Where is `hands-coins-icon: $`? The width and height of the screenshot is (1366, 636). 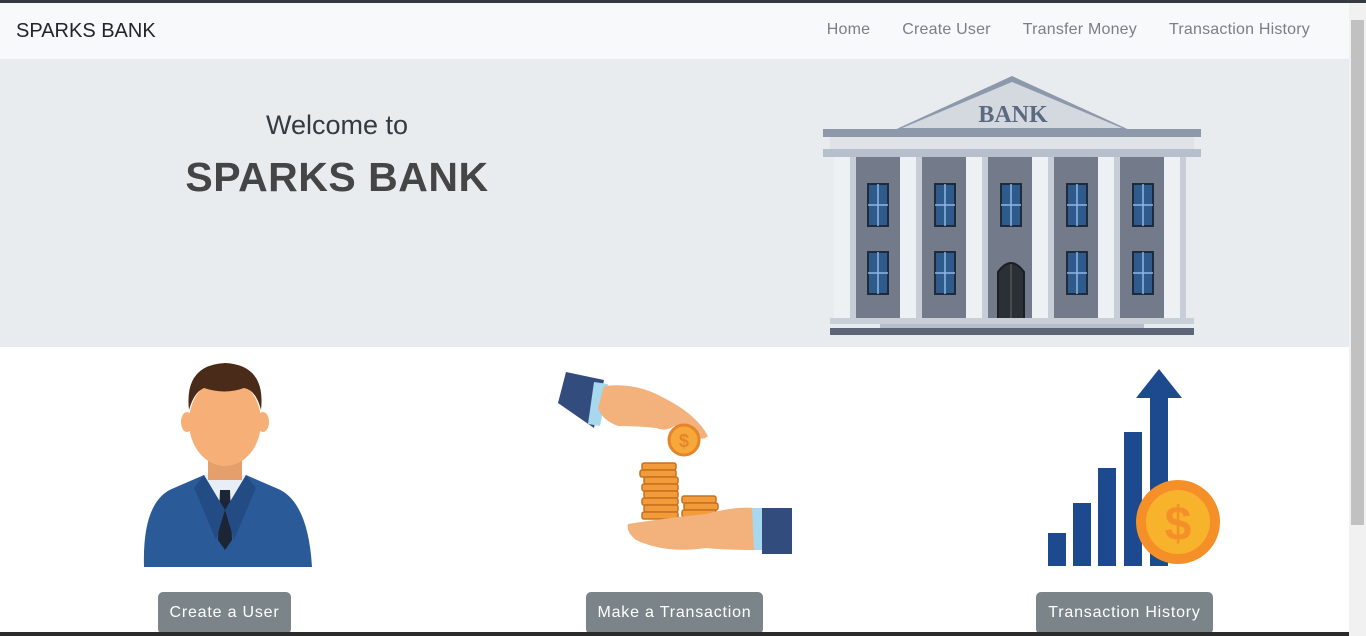
hands-coins-icon: $ is located at coordinates (675, 463).